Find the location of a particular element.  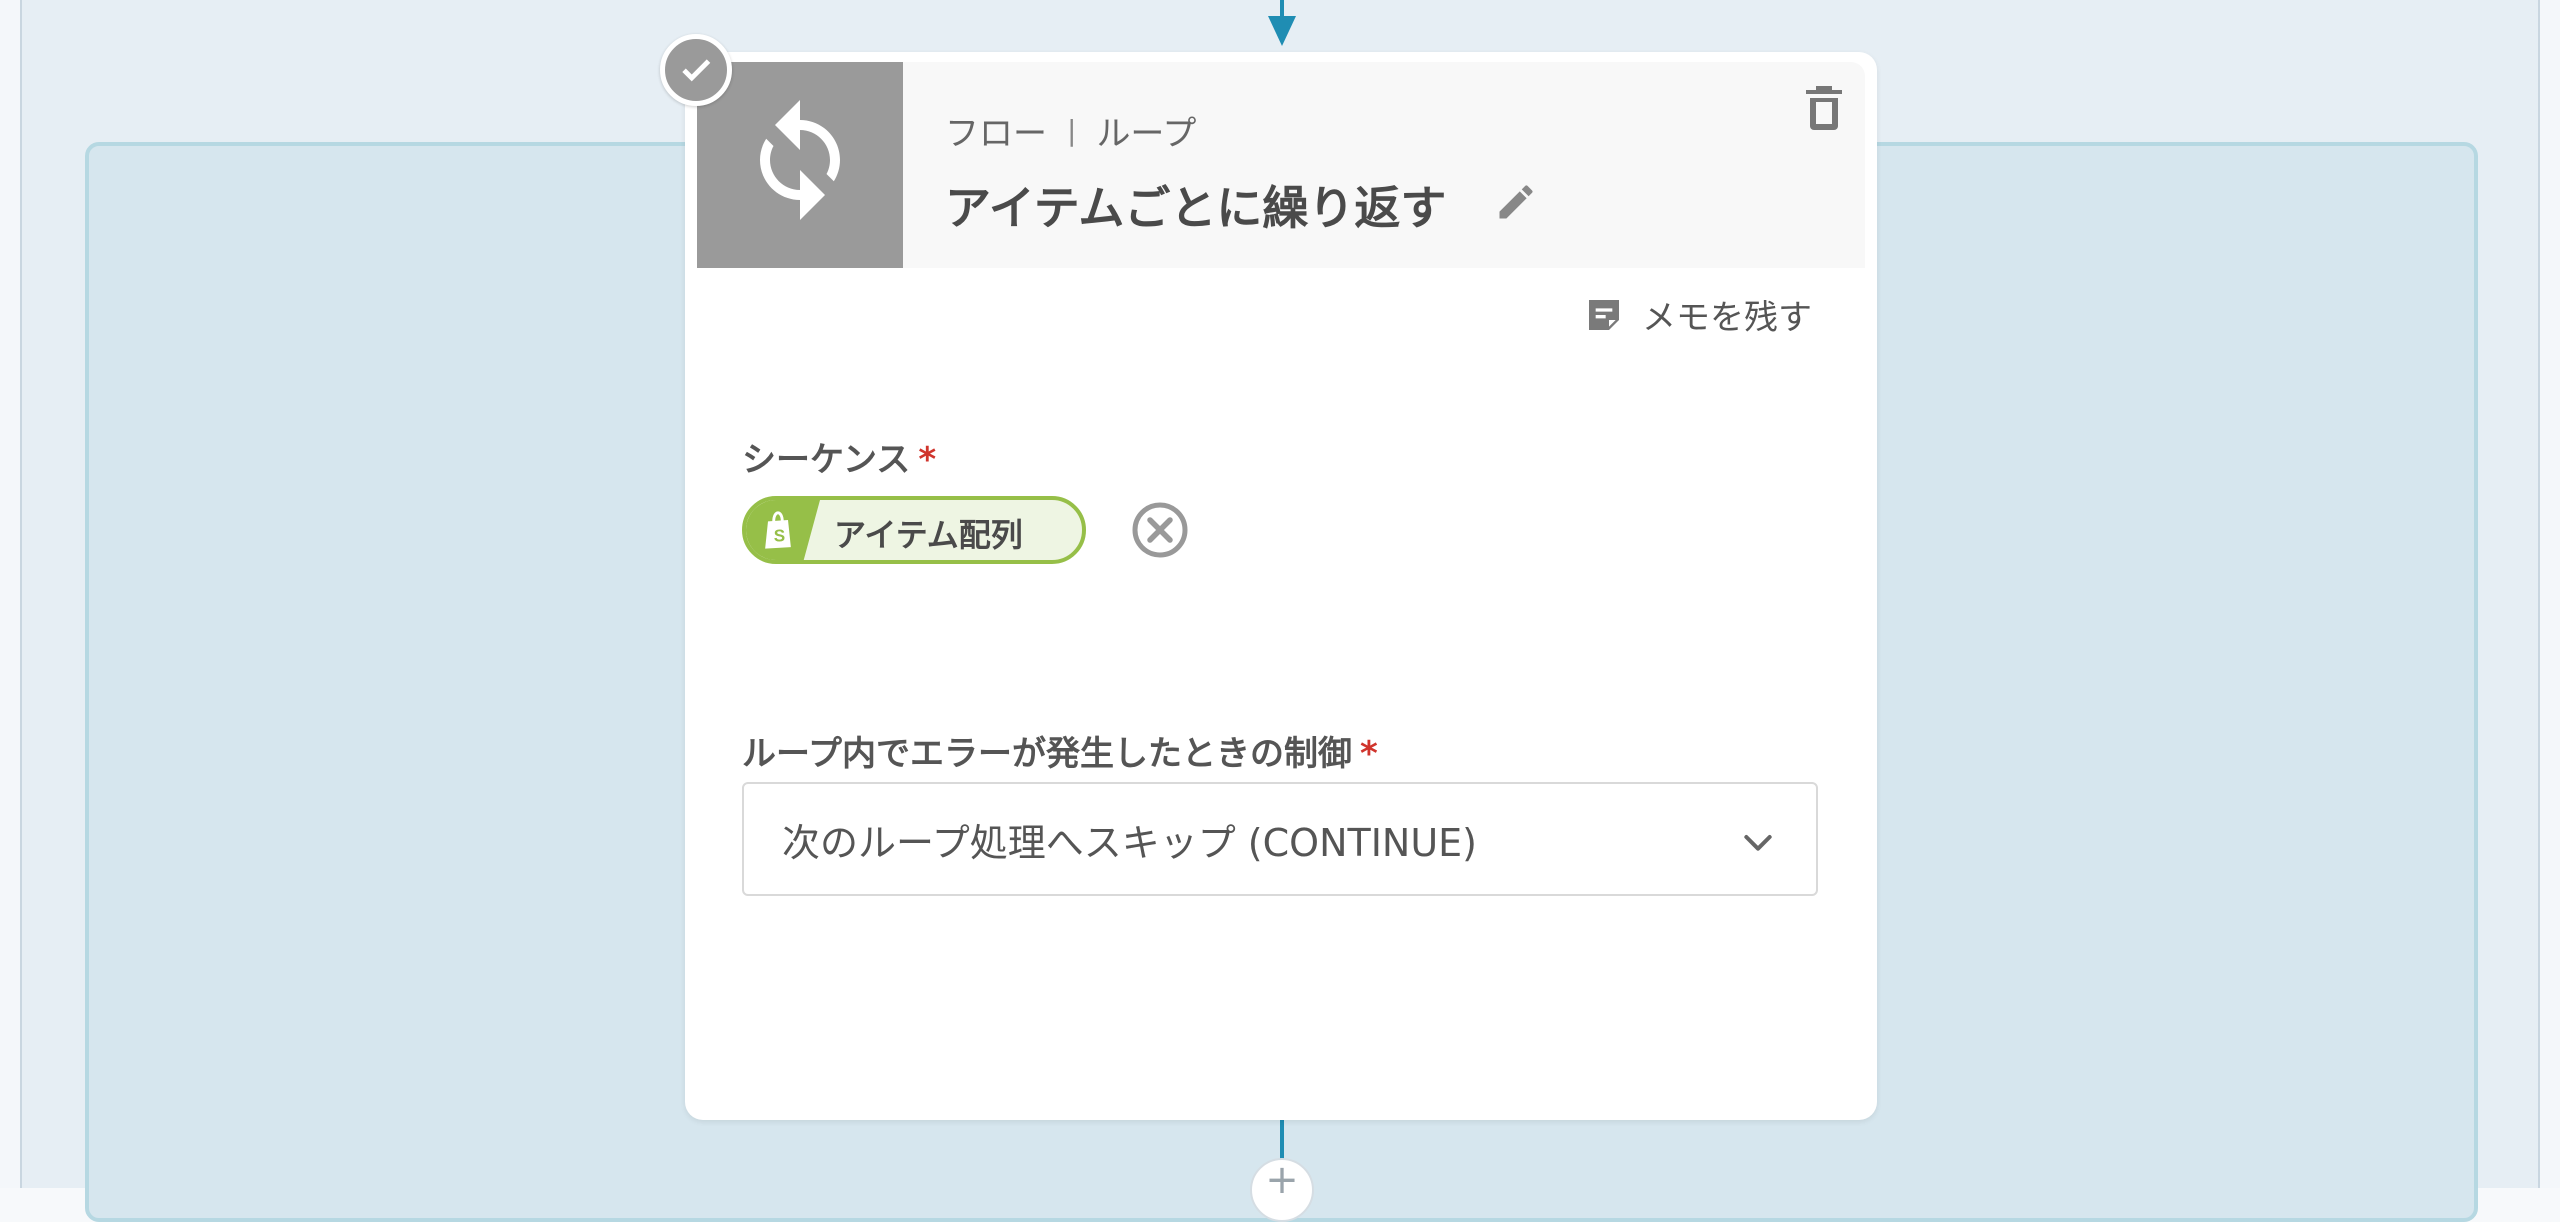

sequence-label-text: シーケンス is located at coordinates (826, 460).